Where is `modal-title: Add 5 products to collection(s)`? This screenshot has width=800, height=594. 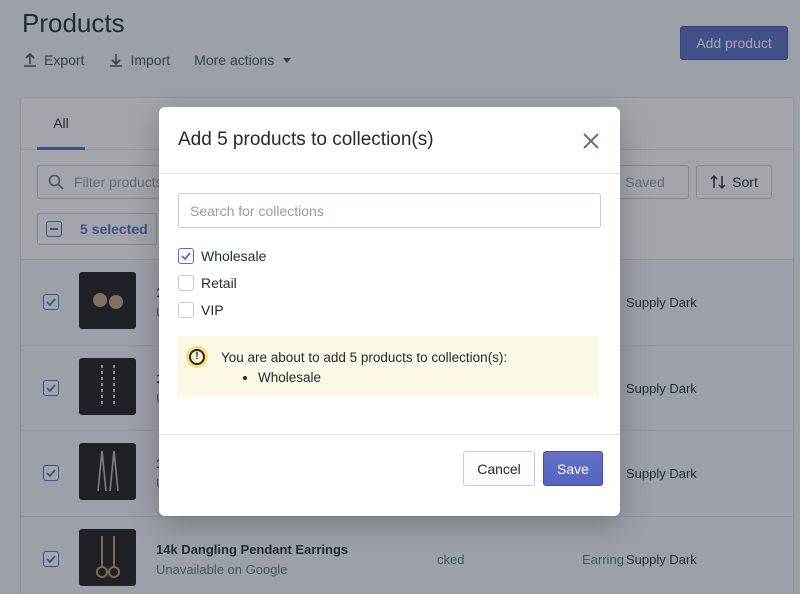 modal-title: Add 5 products to collection(s) is located at coordinates (306, 139).